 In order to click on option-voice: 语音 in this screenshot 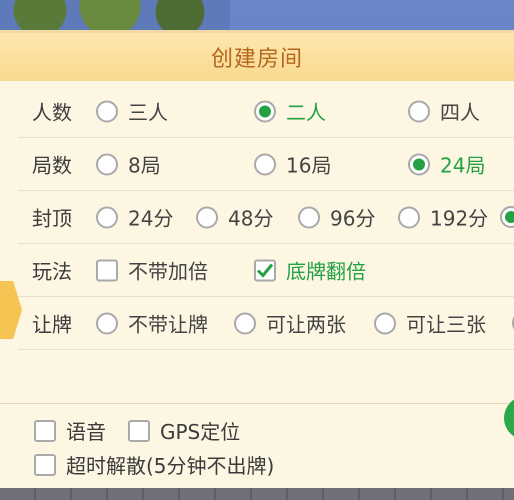, I will do `click(70, 430)`.